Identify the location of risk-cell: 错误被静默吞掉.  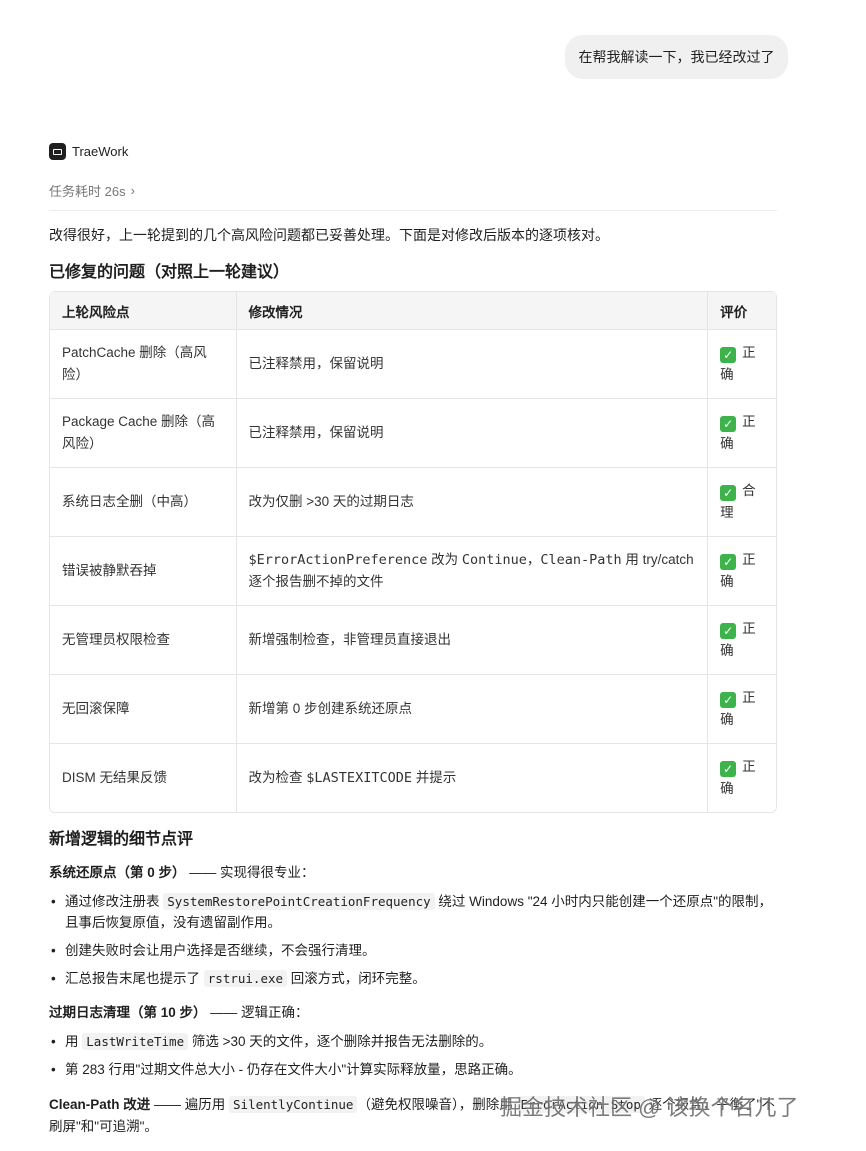
(143, 571).